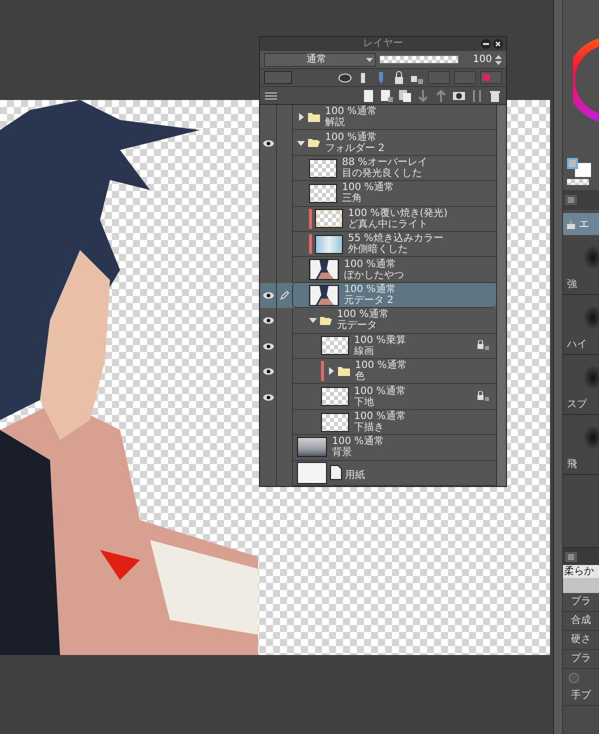 The width and height of the screenshot is (599, 734). Describe the element at coordinates (378, 117) in the screenshot. I see `layer-row: 100 %通常 解説` at that location.